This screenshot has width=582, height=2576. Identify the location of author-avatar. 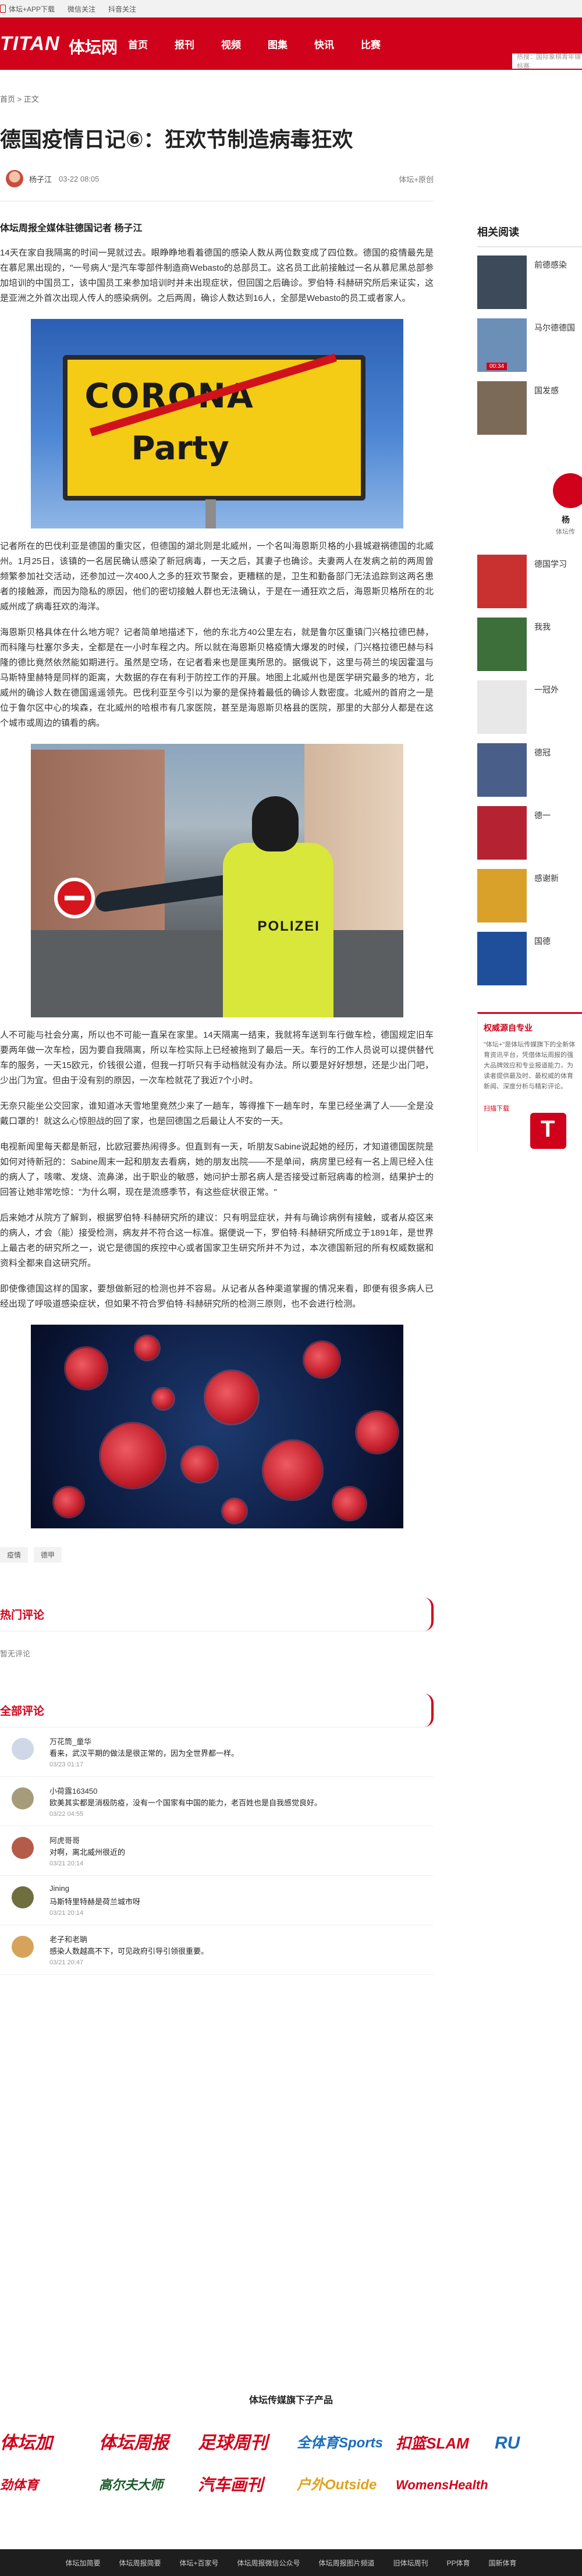
(14, 178).